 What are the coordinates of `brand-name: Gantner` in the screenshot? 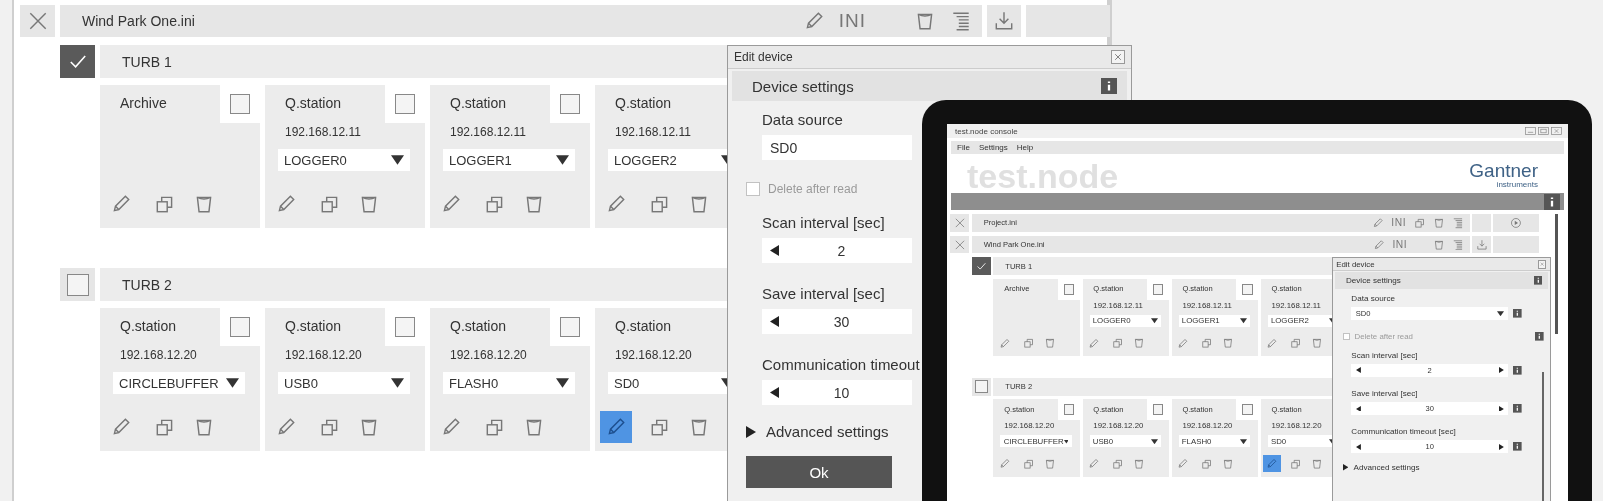 It's located at (1503, 170).